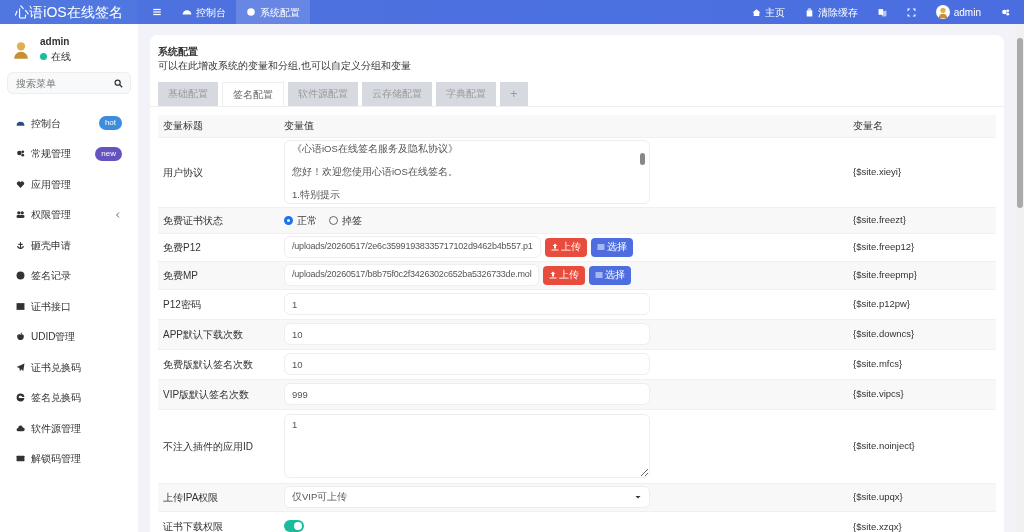 The width and height of the screenshot is (1024, 532). Describe the element at coordinates (43, 56) in the screenshot. I see `status-dot` at that location.